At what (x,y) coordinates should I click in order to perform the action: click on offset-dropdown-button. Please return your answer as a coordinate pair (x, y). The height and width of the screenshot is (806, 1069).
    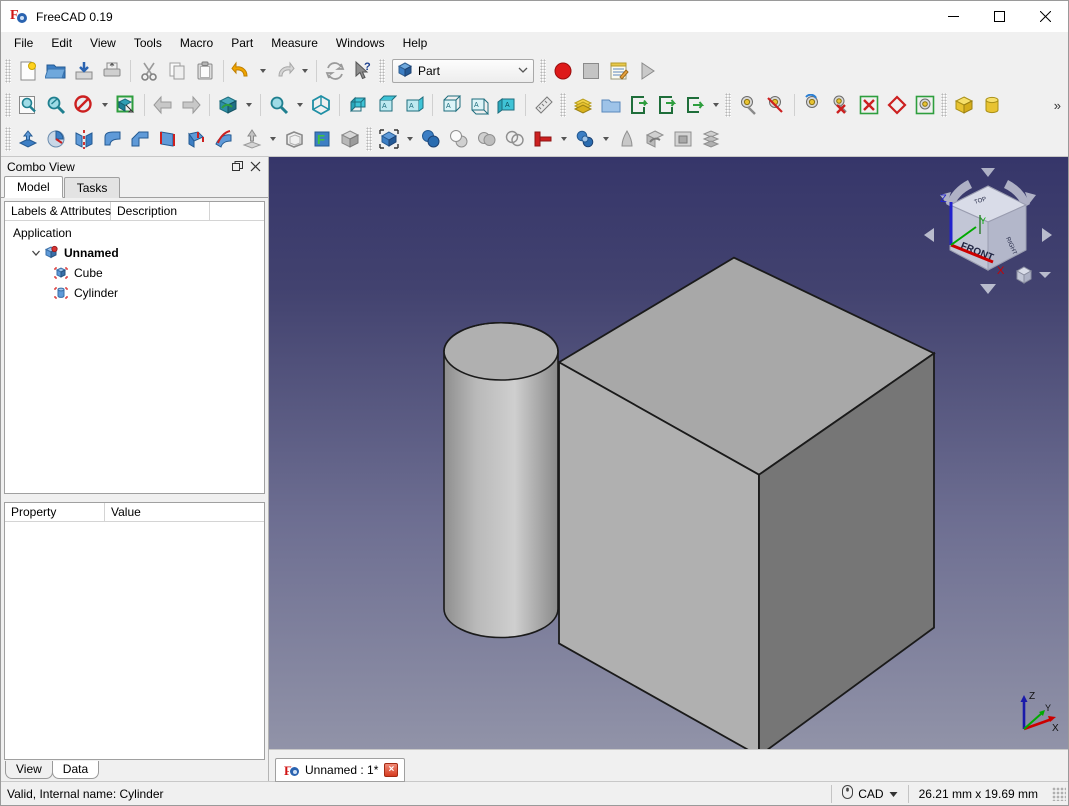
    Looking at the image, I should click on (273, 139).